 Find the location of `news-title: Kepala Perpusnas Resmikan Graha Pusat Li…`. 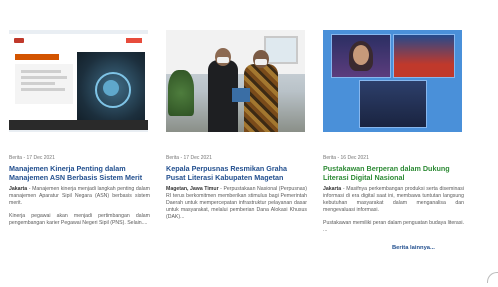

news-title: Kepala Perpusnas Resmikan Graha Pusat Li… is located at coordinates (237, 173).